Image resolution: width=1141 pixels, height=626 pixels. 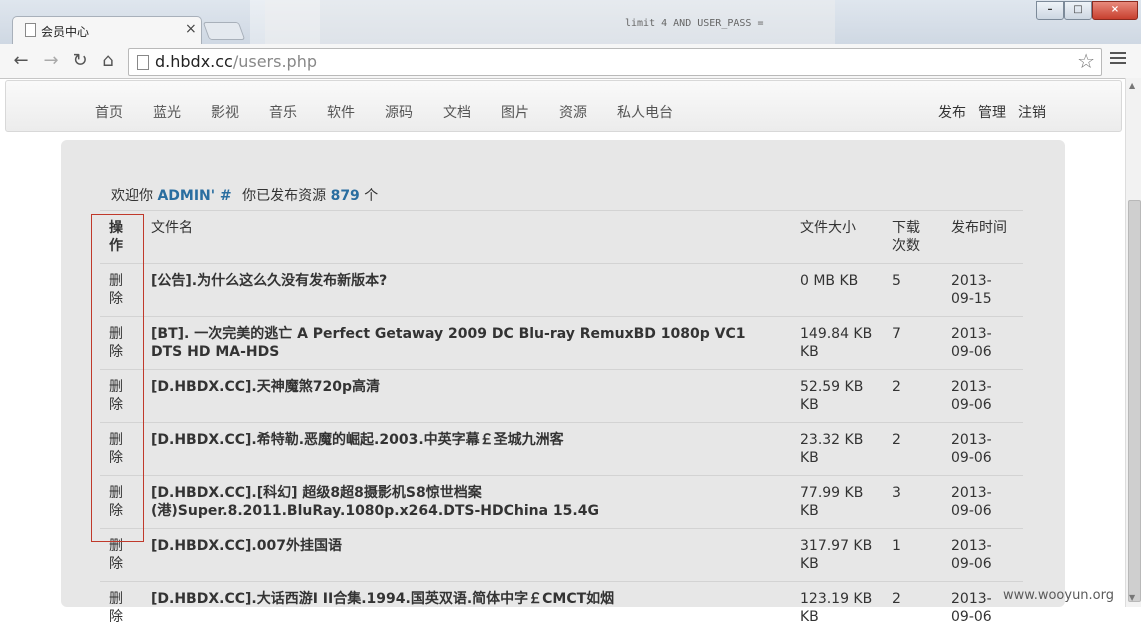 I want to click on nav-item-bluray: 蓝光, so click(x=167, y=112).